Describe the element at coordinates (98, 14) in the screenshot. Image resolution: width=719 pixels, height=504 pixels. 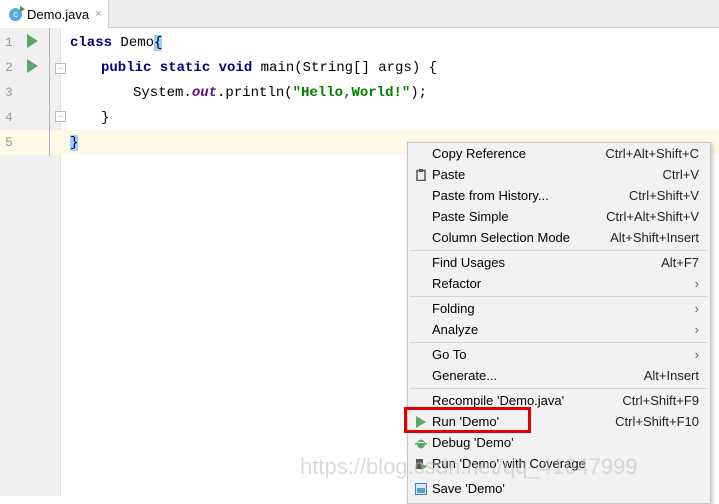
I see `close-icon: ×` at that location.